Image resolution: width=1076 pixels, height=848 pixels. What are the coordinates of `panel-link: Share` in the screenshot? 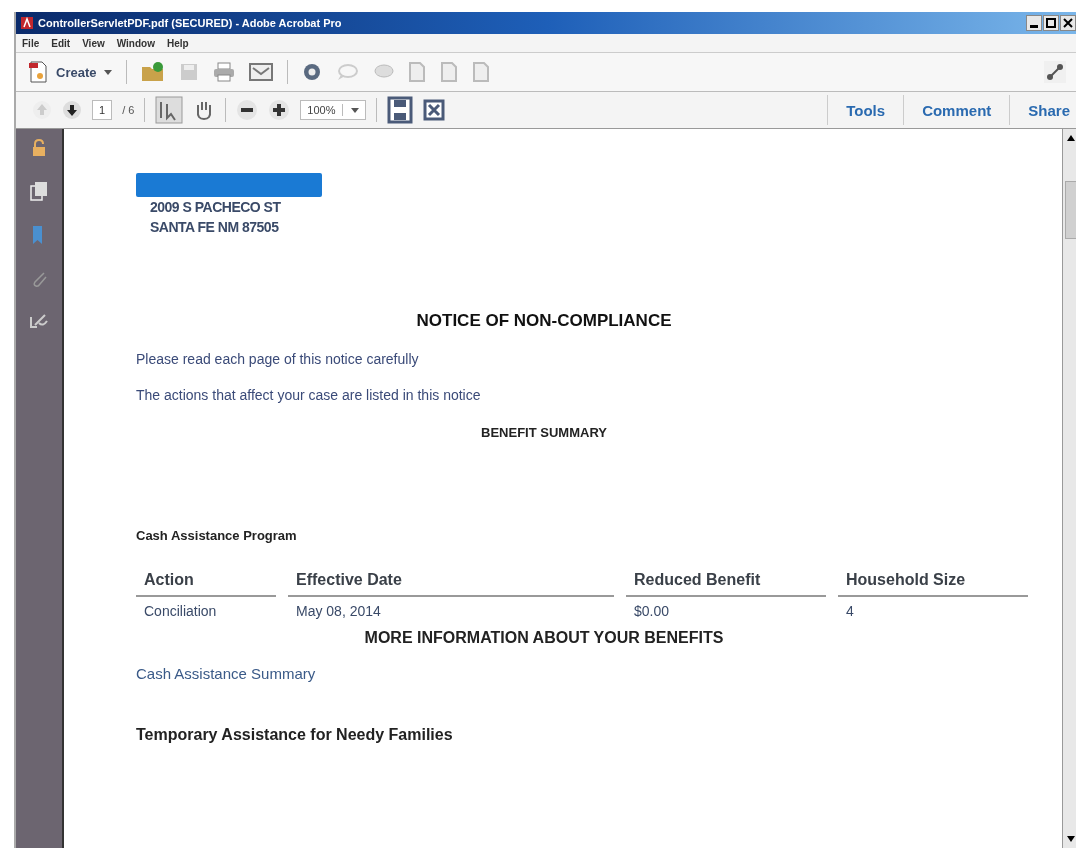 It's located at (1048, 110).